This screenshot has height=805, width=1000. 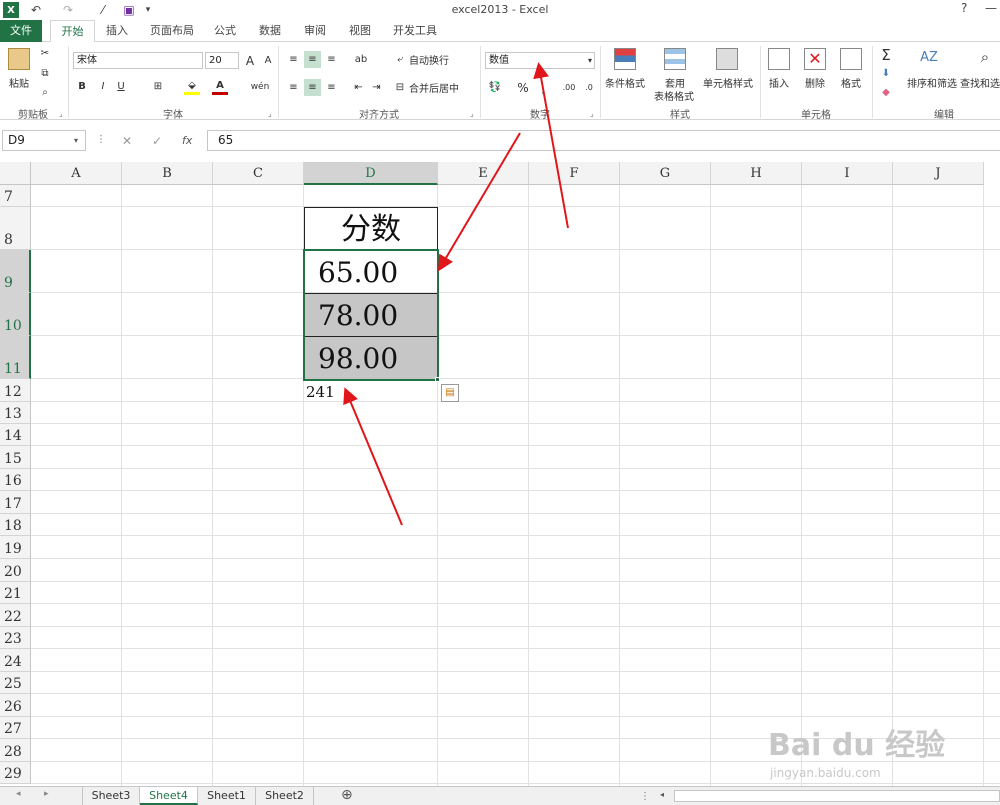 I want to click on merge-center-button: 合并后居中, so click(x=438, y=87).